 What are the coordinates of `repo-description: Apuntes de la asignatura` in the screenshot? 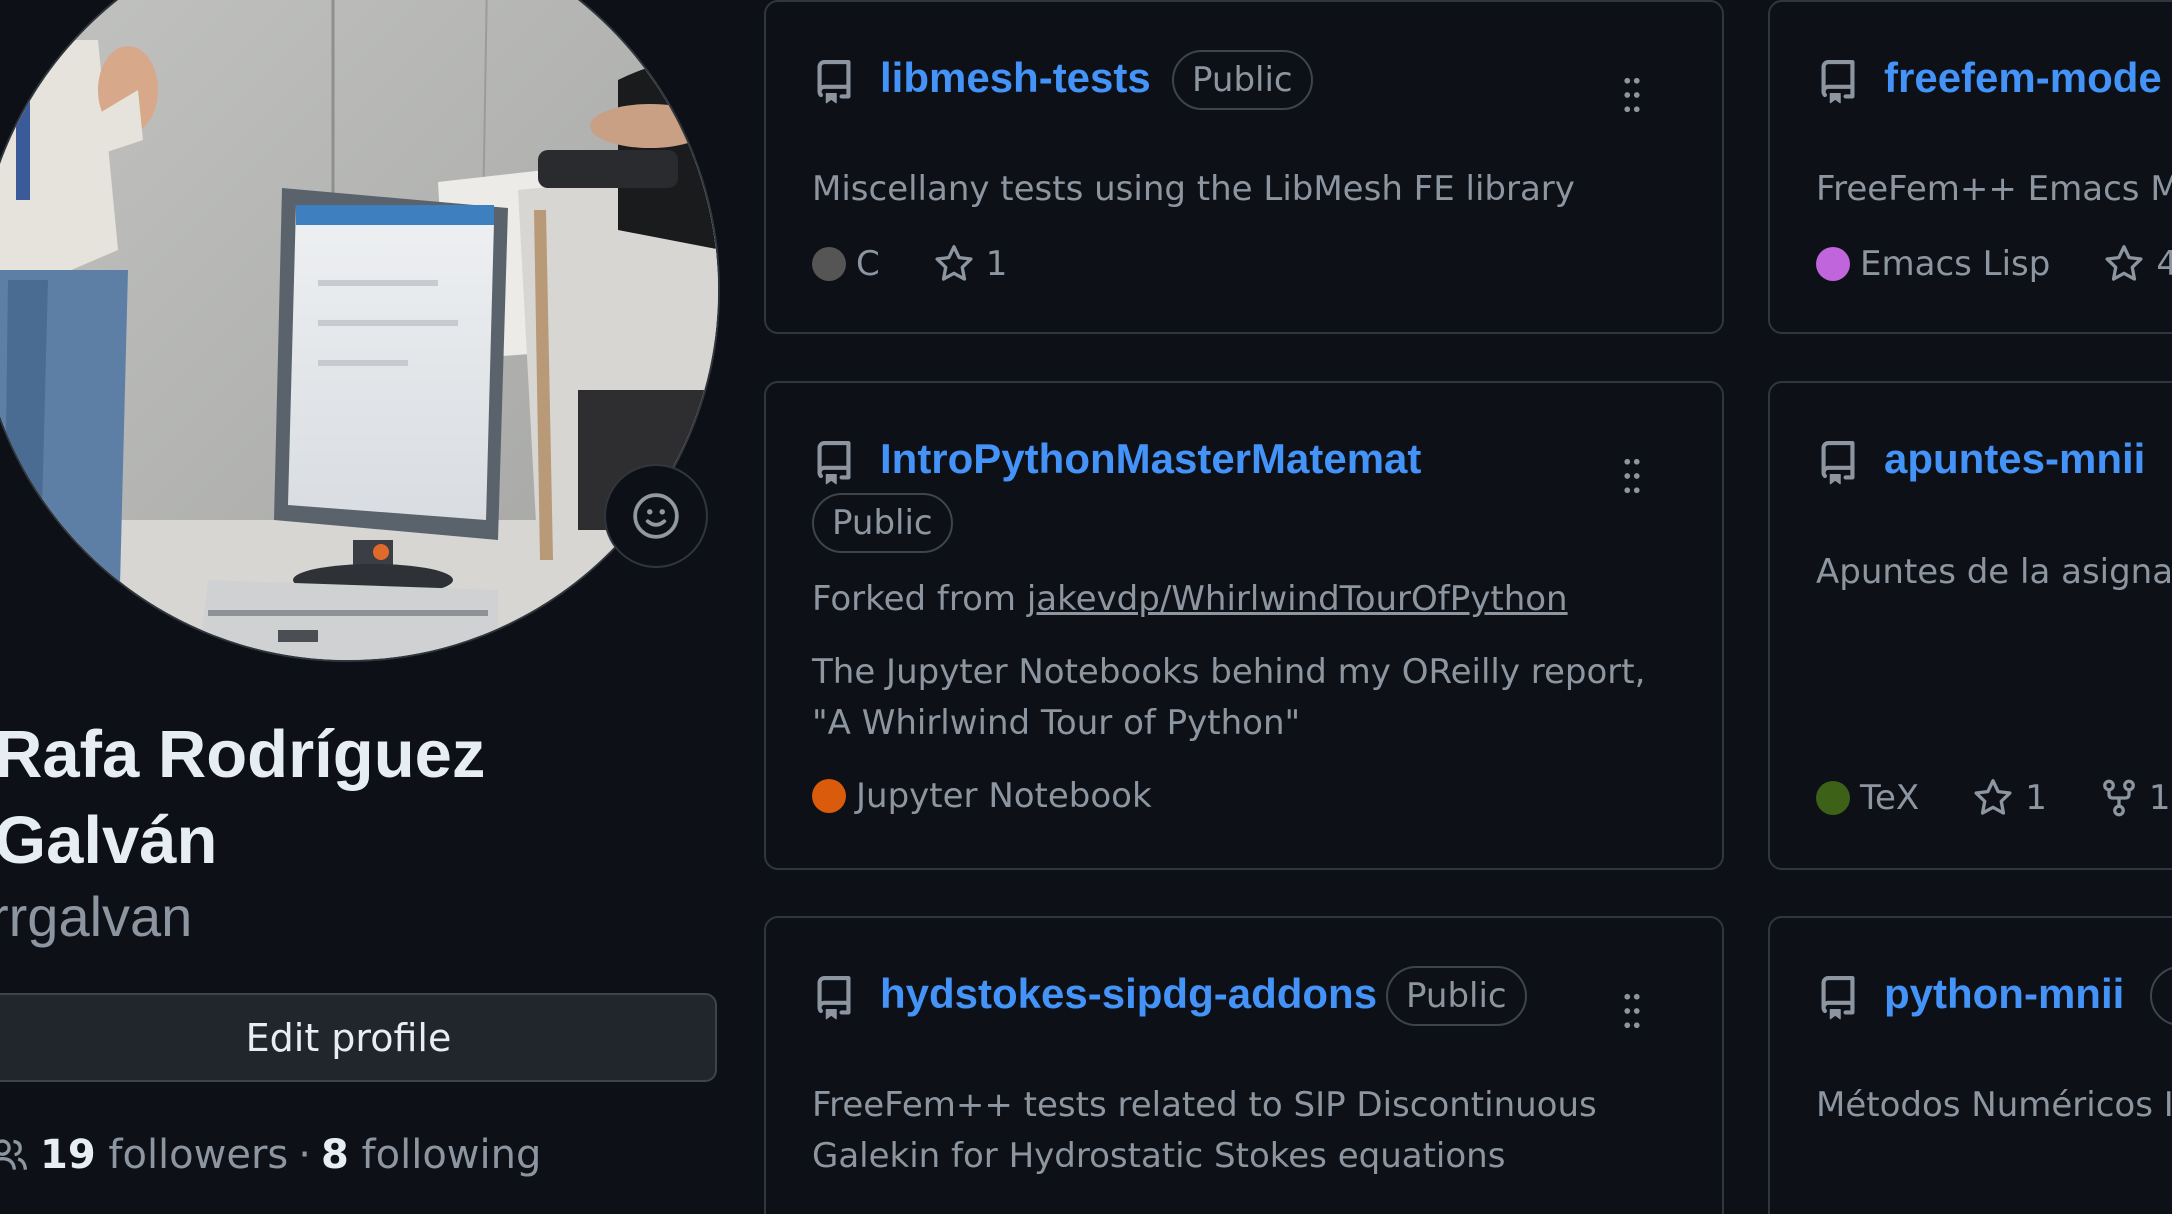 It's located at (1994, 572).